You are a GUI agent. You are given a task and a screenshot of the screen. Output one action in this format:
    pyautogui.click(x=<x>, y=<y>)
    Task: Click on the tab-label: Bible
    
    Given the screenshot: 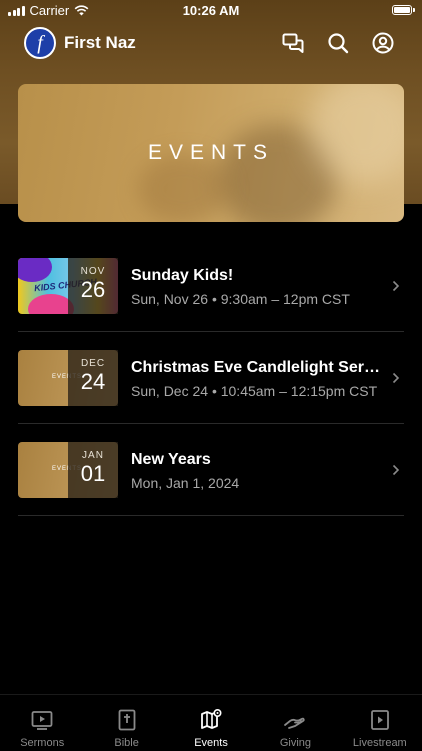 What is the action you would take?
    pyautogui.click(x=126, y=743)
    